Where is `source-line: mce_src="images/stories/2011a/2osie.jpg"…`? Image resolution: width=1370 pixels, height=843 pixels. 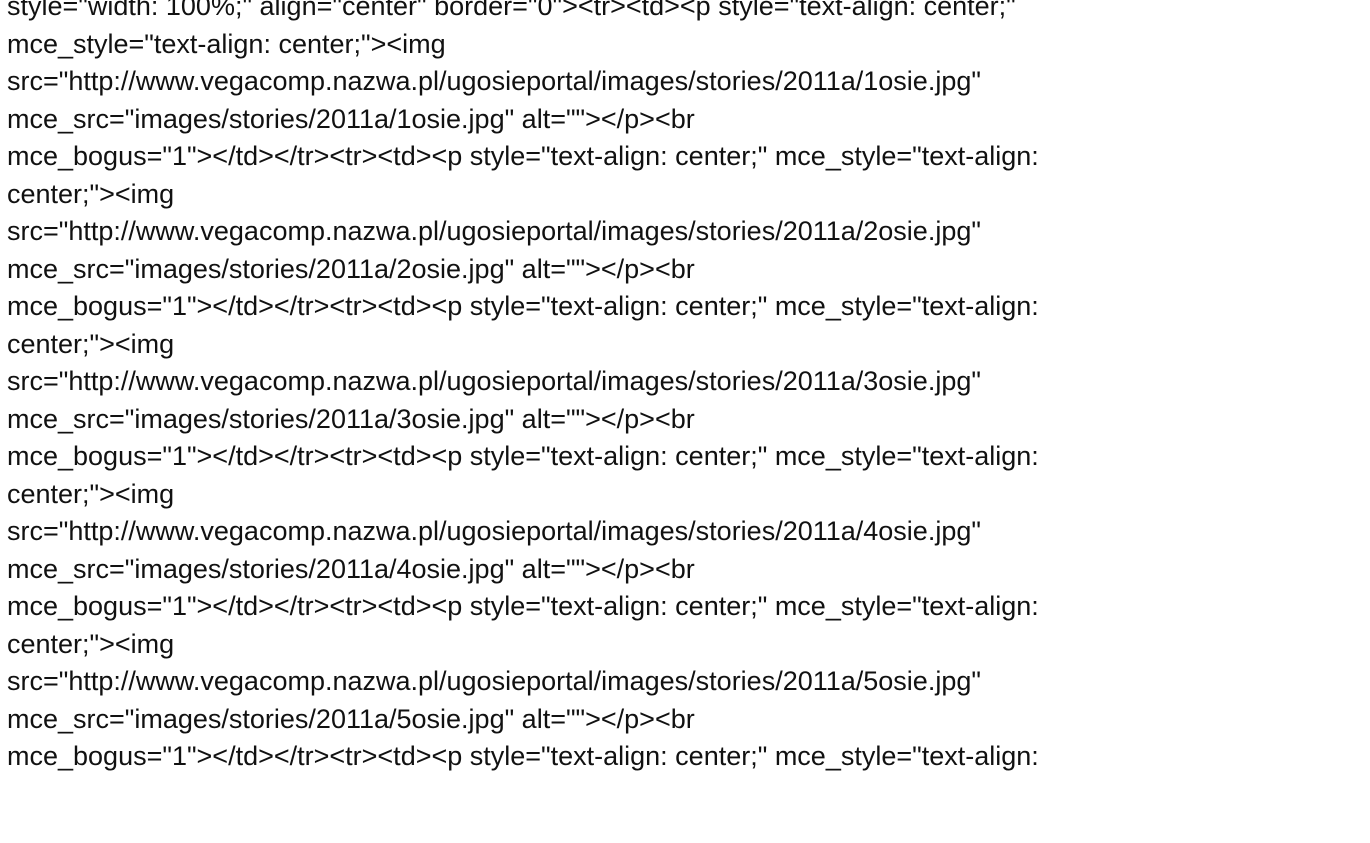 source-line: mce_src="images/stories/2011a/2osie.jpg"… is located at coordinates (351, 268).